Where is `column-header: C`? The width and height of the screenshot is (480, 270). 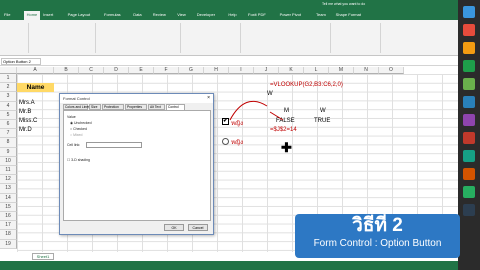
column-header: C is located at coordinates (91, 70).